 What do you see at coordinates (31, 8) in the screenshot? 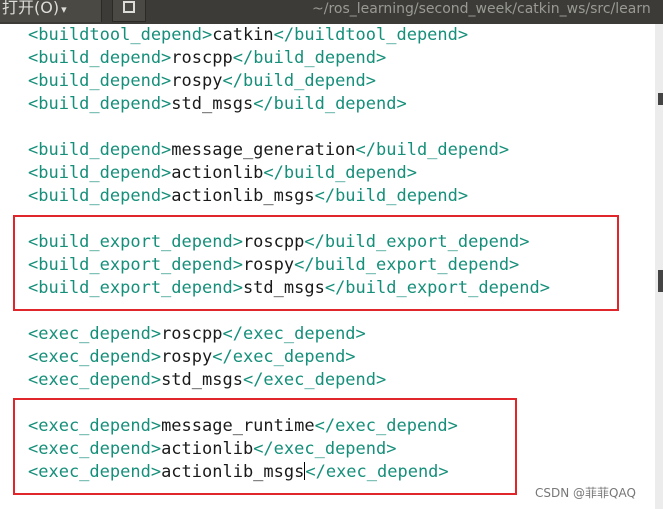
I see `open-button-label: 打开(O)` at bounding box center [31, 8].